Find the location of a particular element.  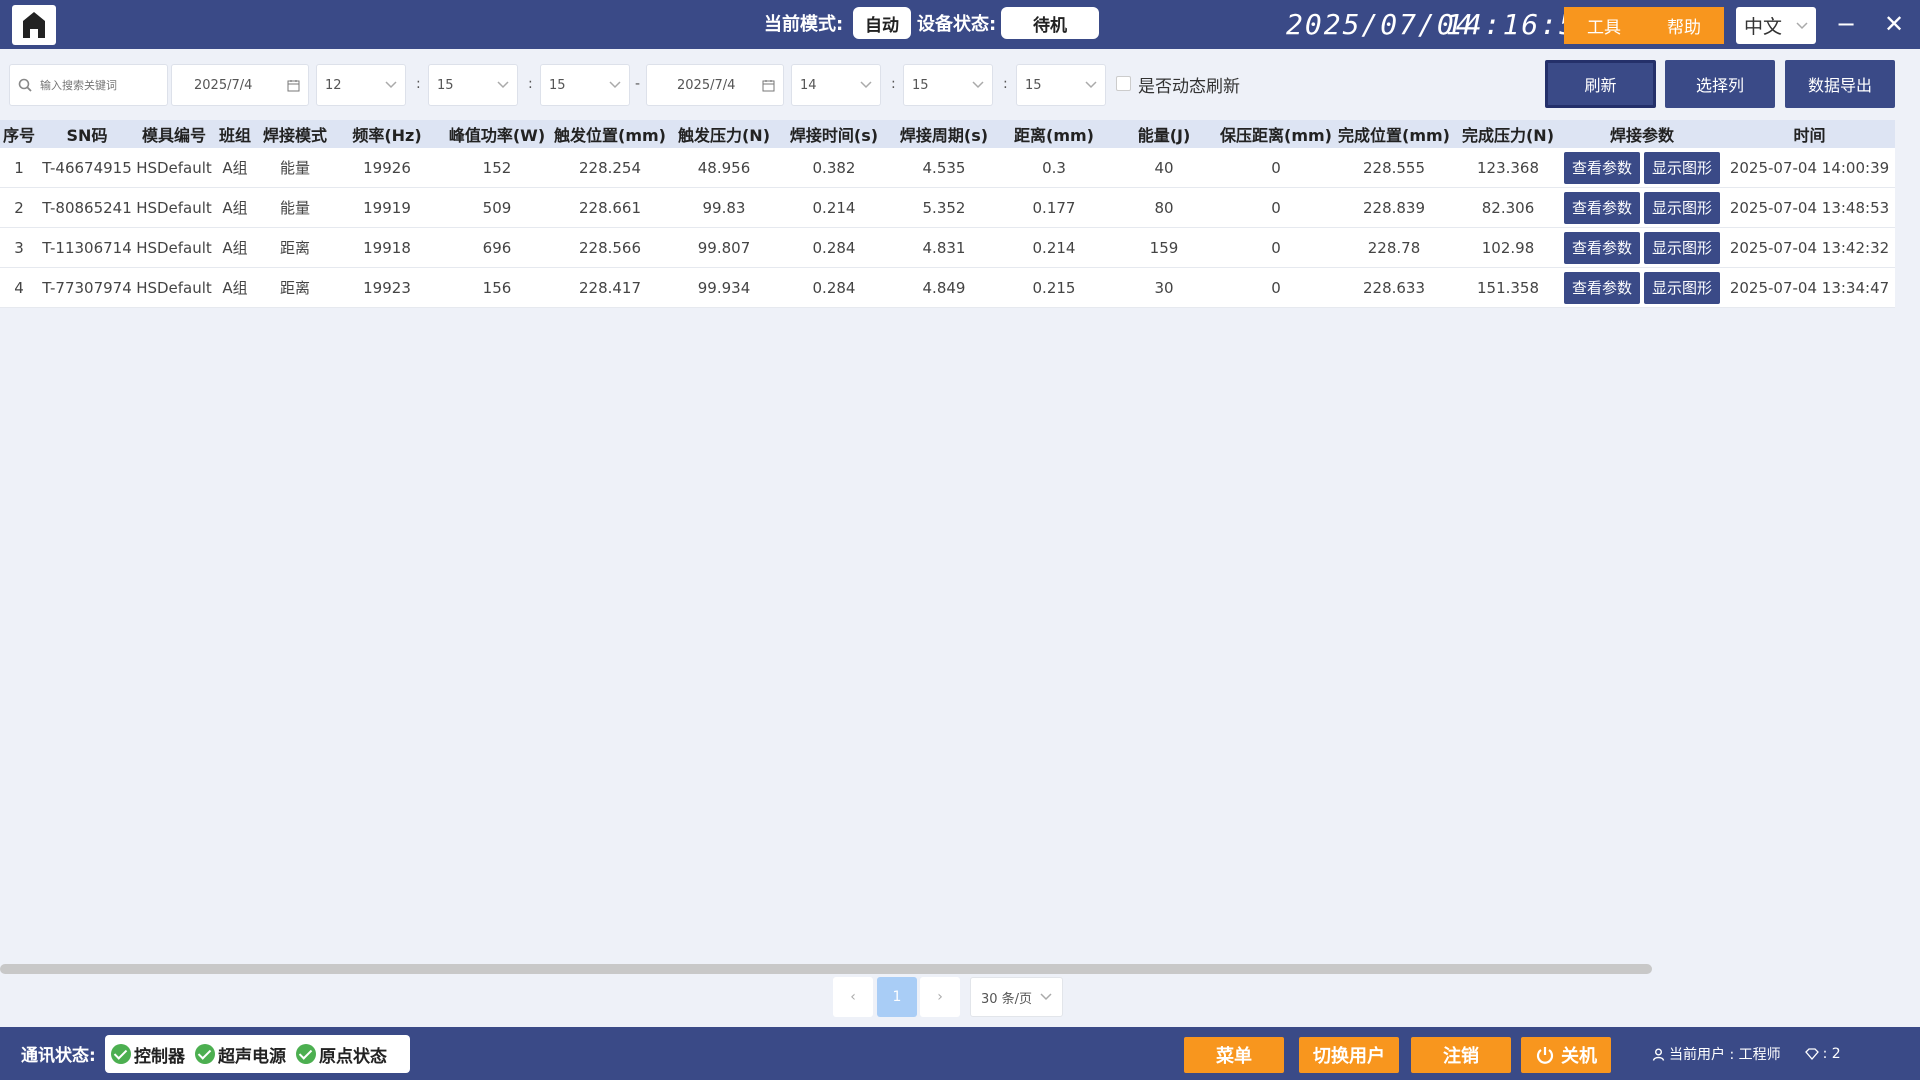

shutdown-button: 关机 is located at coordinates (1566, 1055).